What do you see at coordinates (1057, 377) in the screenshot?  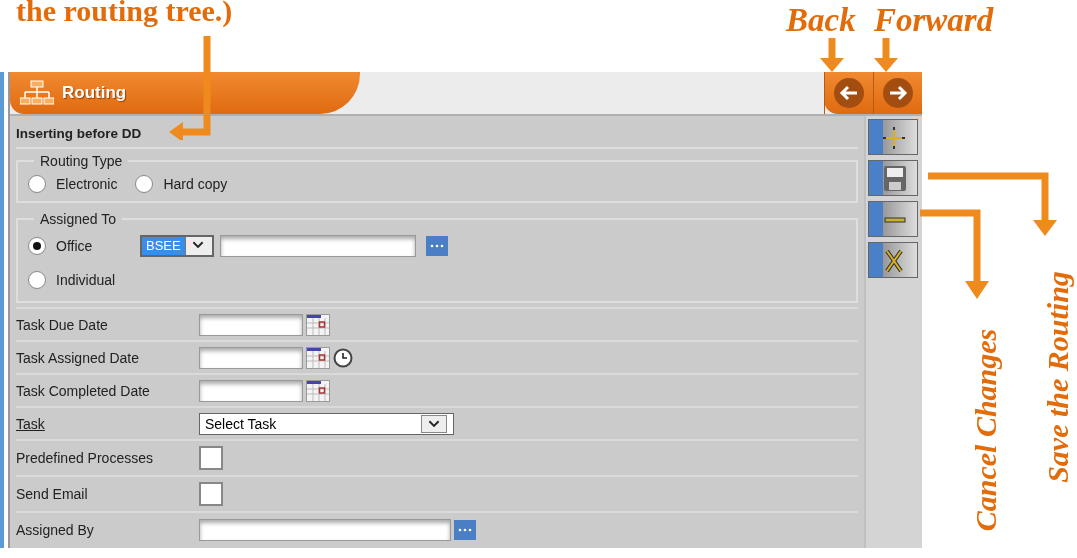 I see `callout-label: Save the Routing` at bounding box center [1057, 377].